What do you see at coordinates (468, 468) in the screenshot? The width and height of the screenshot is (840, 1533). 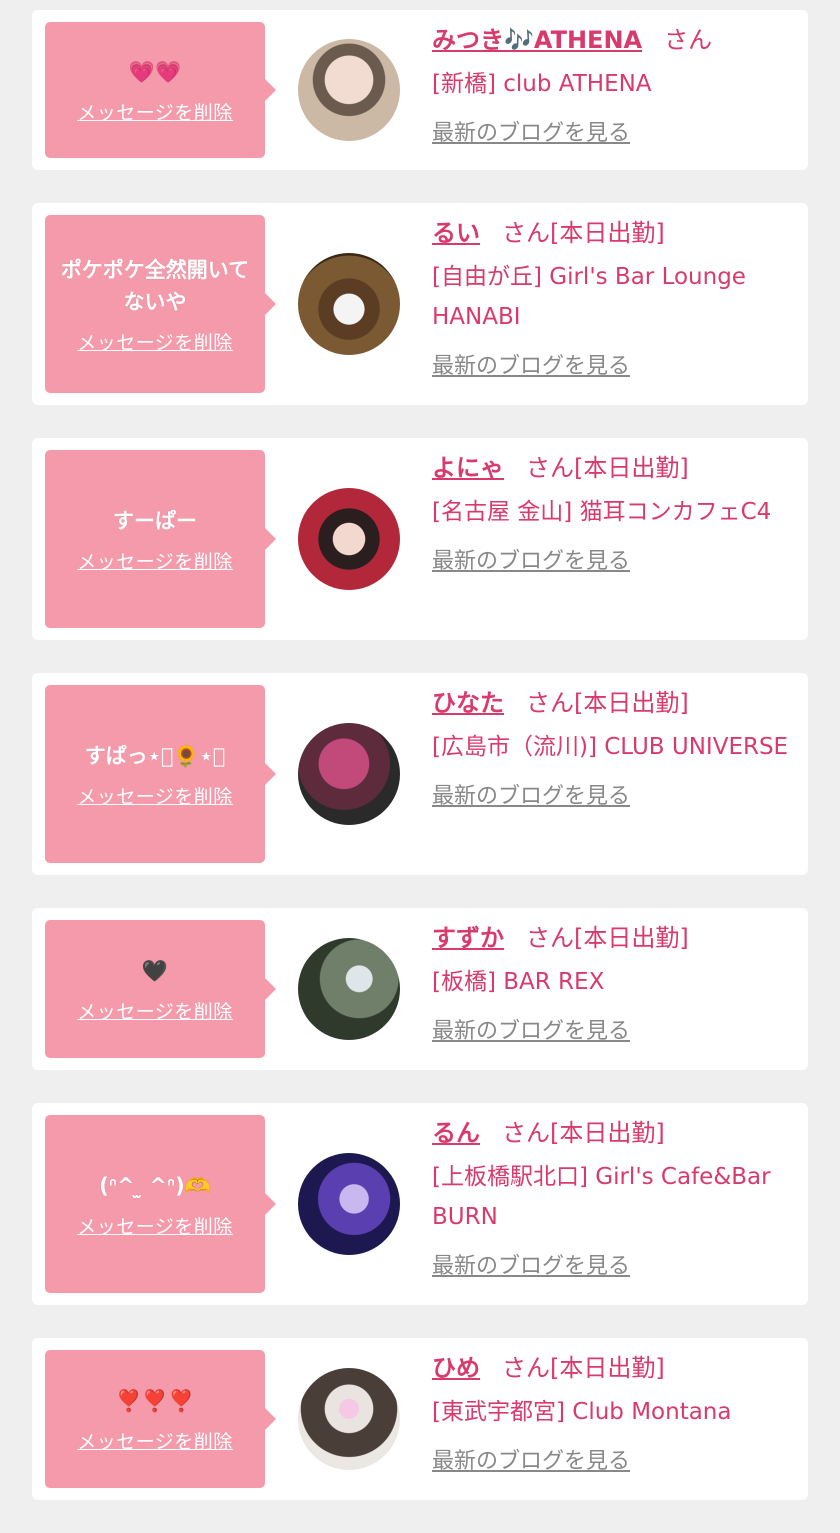 I see `cast-name-link: よにゃ` at bounding box center [468, 468].